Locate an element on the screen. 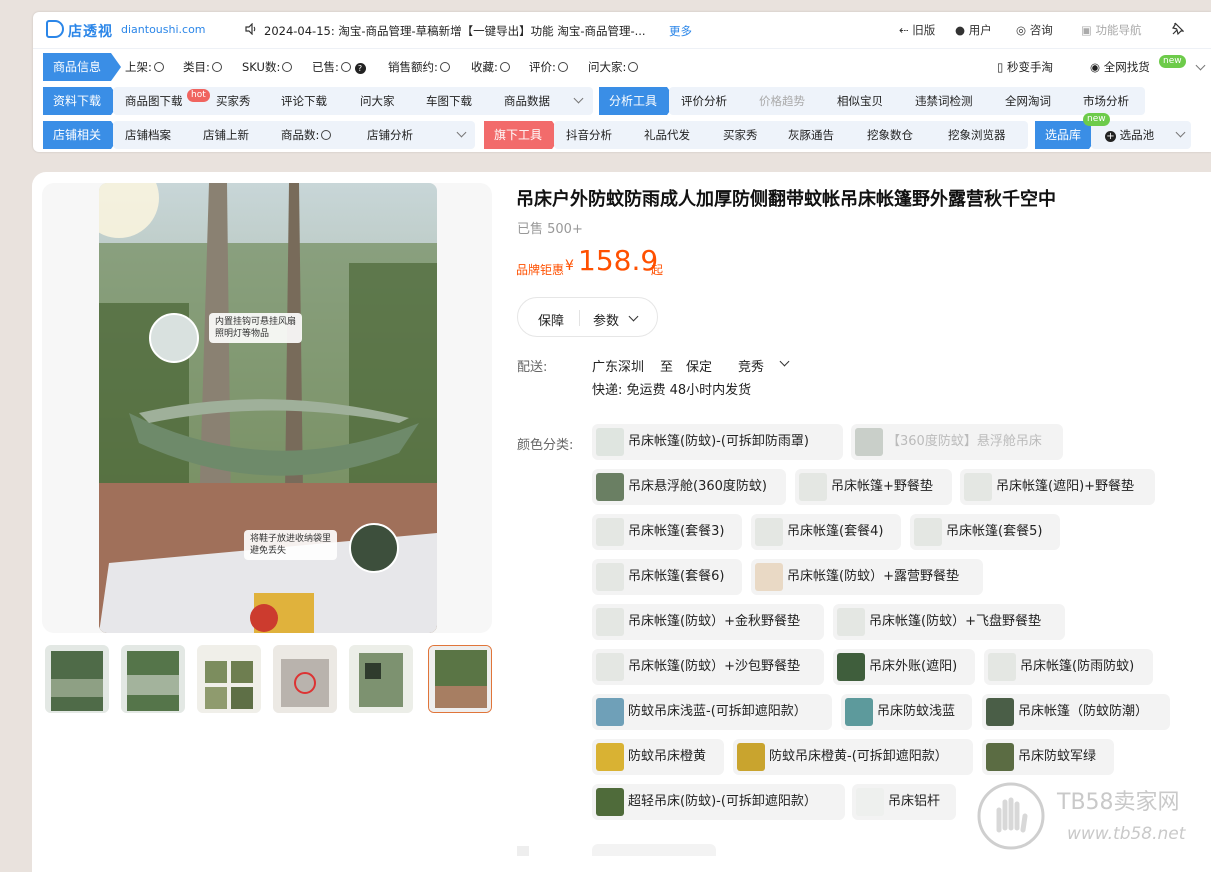 The height and width of the screenshot is (872, 1211). sku-option: 吊床帐篷(遮阳)+野餐垫 is located at coordinates (1057, 487).